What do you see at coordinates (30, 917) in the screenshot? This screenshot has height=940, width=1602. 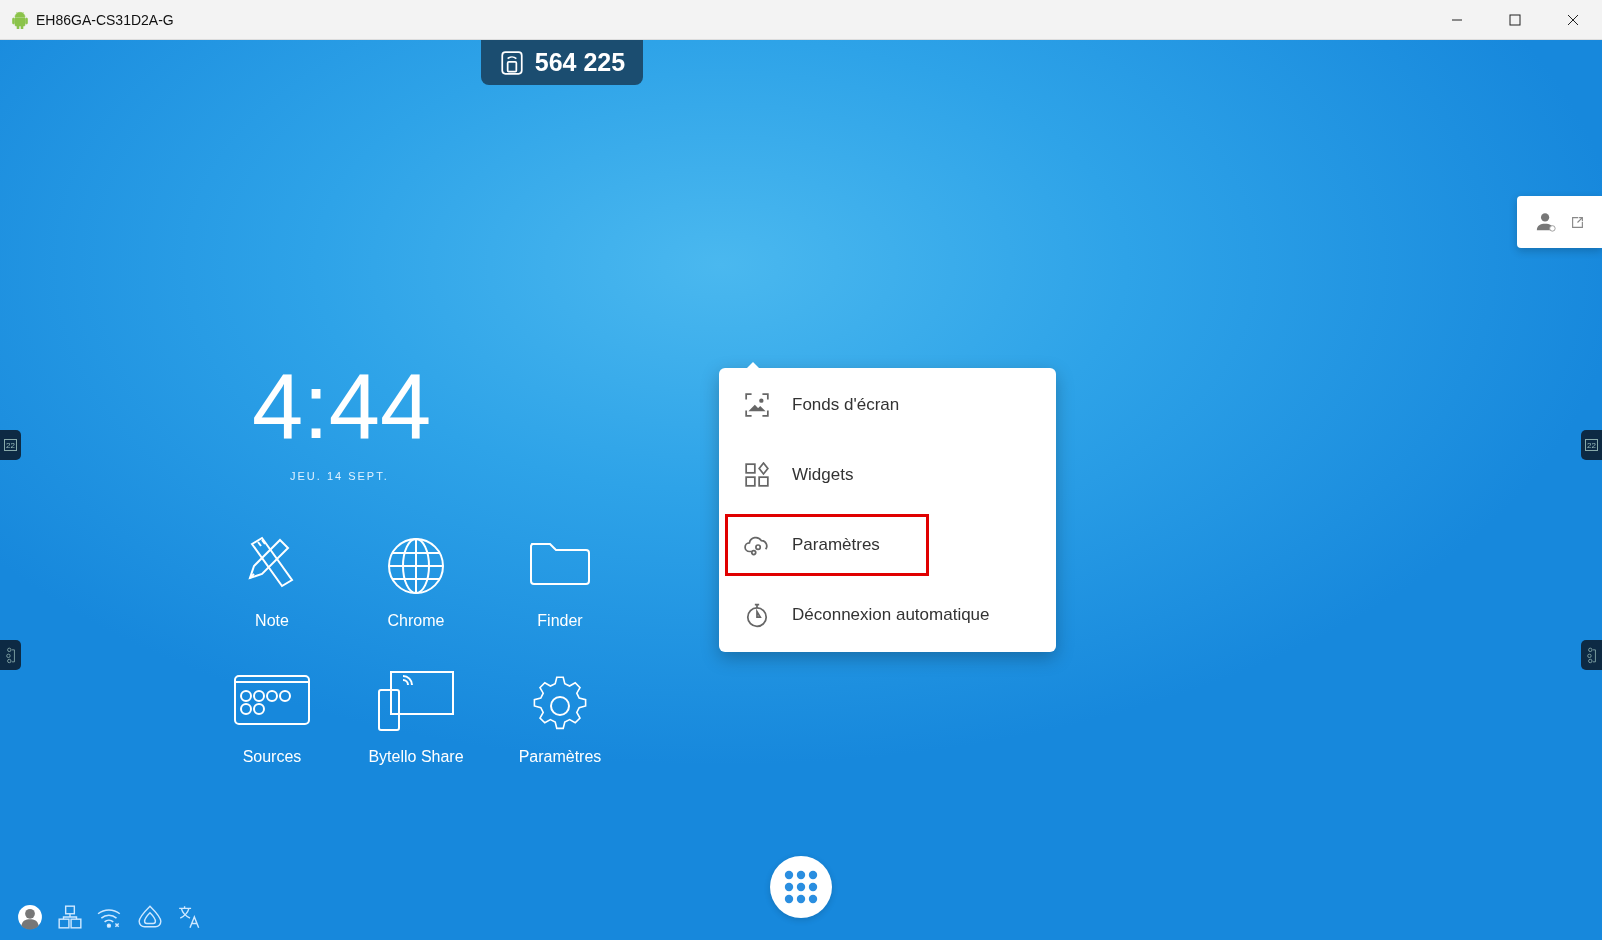 I see `avatar-icon` at bounding box center [30, 917].